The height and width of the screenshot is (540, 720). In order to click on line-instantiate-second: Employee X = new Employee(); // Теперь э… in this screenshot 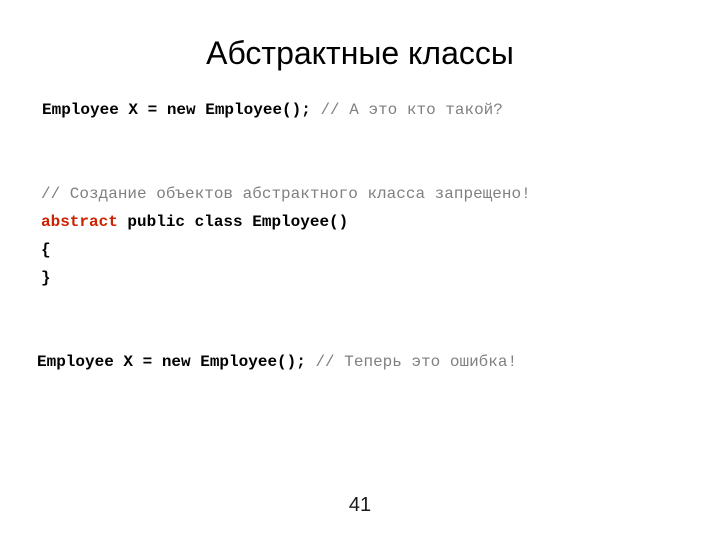, I will do `click(360, 362)`.